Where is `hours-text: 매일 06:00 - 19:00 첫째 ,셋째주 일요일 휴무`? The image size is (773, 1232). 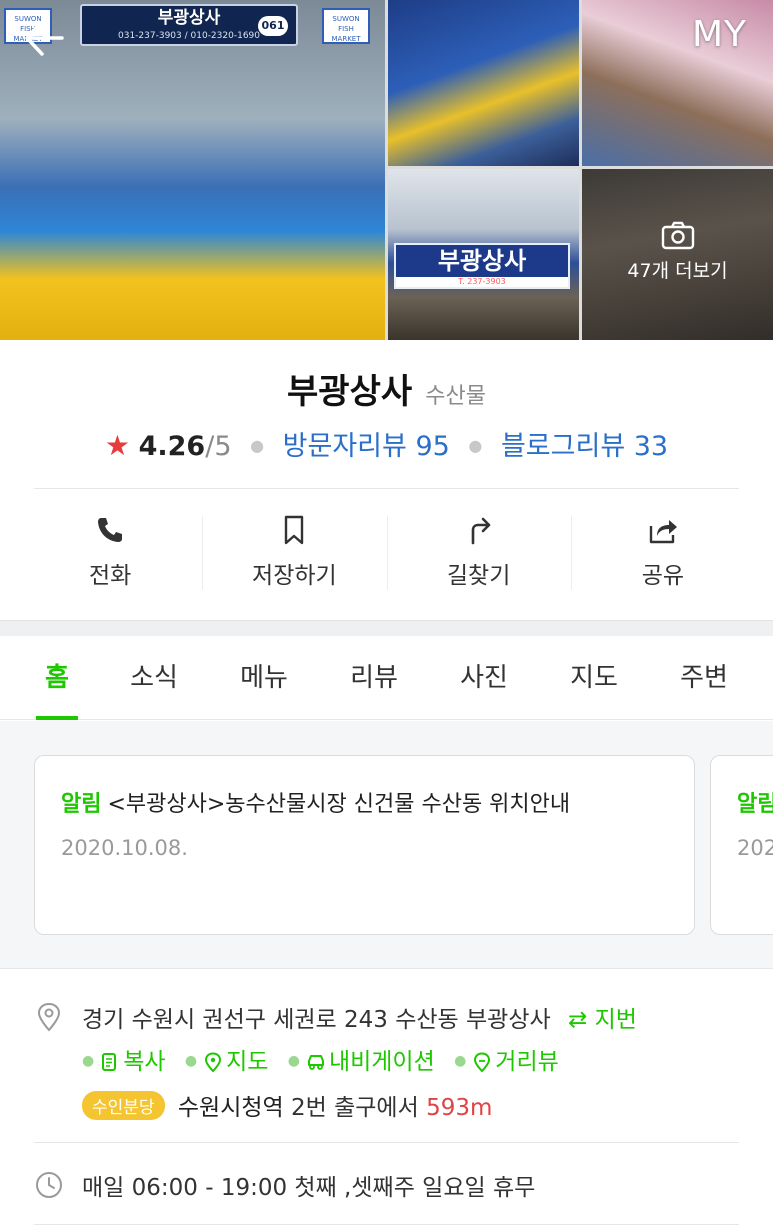
hours-text: 매일 06:00 - 19:00 첫째 ,셋째주 일요일 휴무 is located at coordinates (309, 1188).